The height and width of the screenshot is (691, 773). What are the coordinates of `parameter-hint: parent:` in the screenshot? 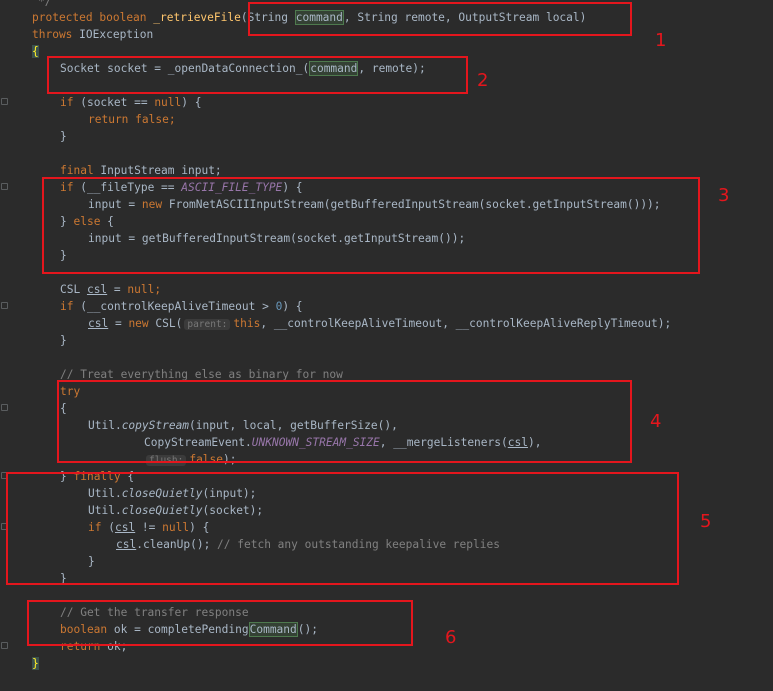 It's located at (207, 324).